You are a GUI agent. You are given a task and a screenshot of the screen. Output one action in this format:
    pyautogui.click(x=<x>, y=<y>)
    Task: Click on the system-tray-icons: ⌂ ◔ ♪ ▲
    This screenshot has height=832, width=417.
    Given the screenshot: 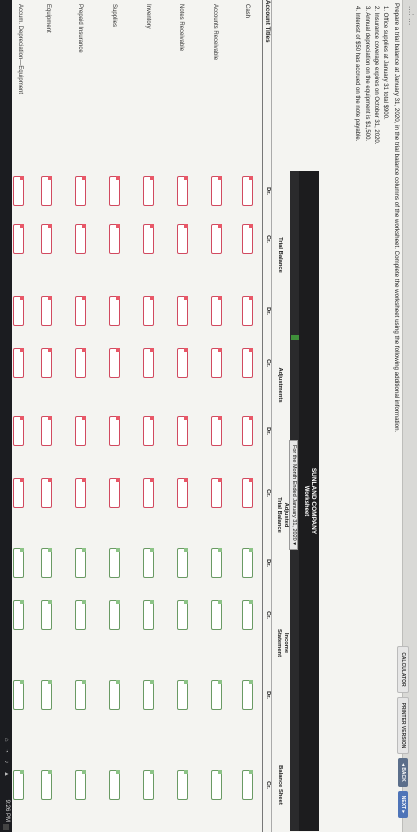 What is the action you would take?
    pyautogui.click(x=6, y=759)
    